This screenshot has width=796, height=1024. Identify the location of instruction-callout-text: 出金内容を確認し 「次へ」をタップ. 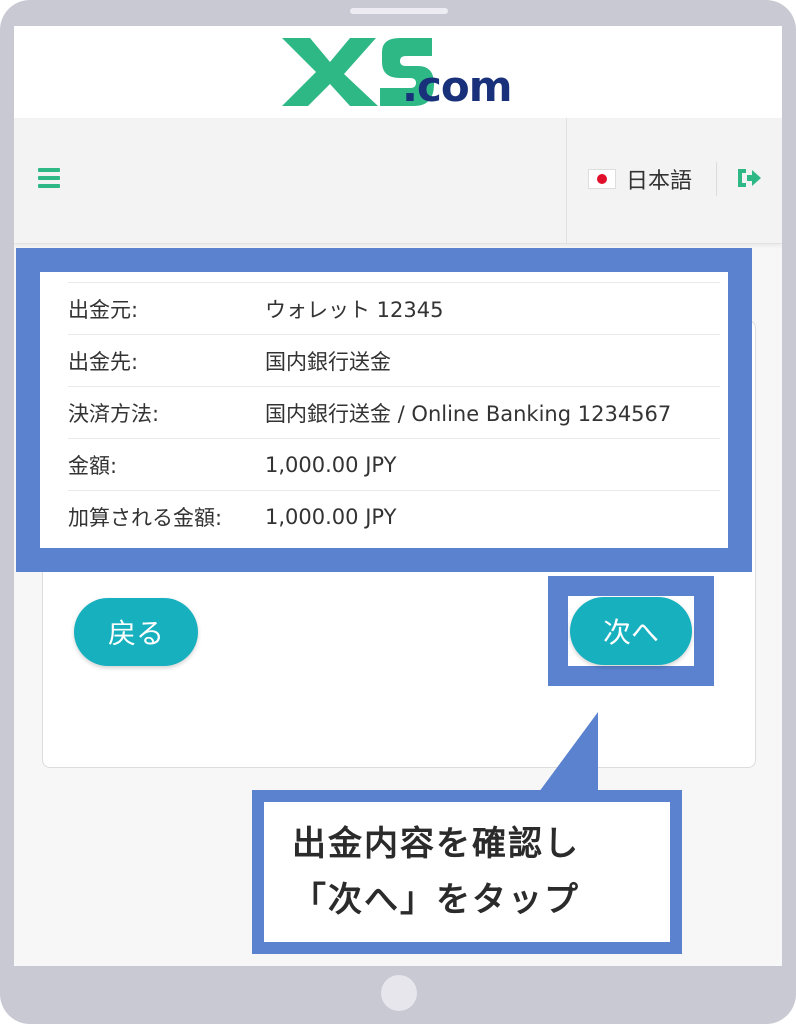
(467, 872).